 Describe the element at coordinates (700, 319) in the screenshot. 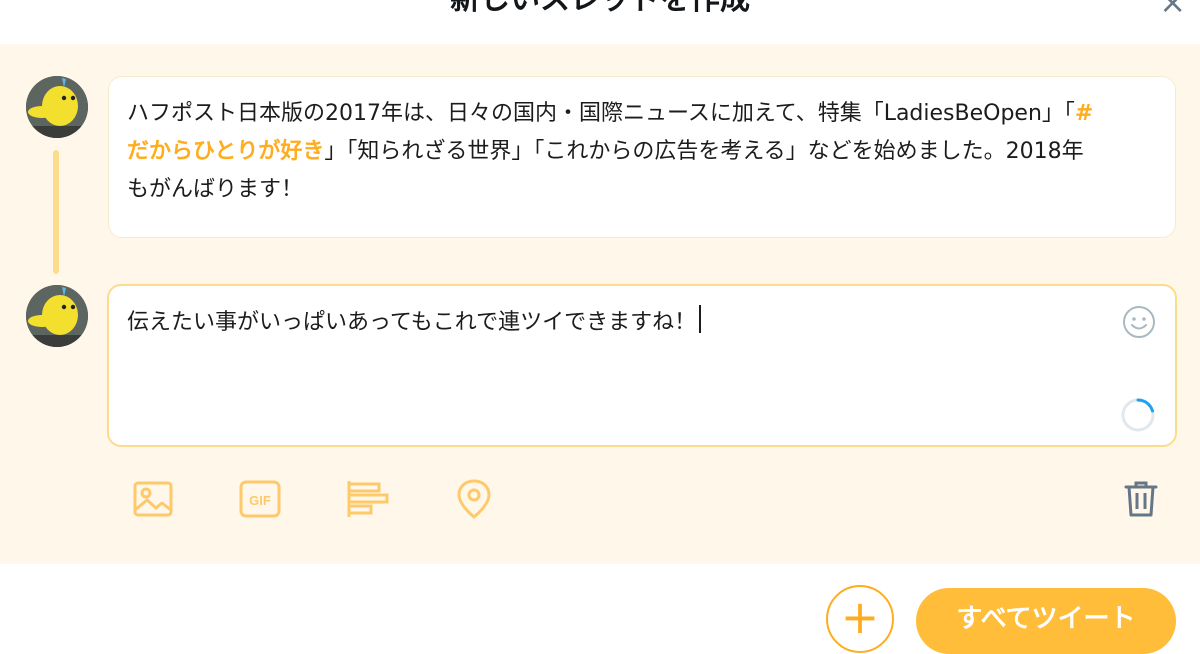

I see `text-caret` at that location.